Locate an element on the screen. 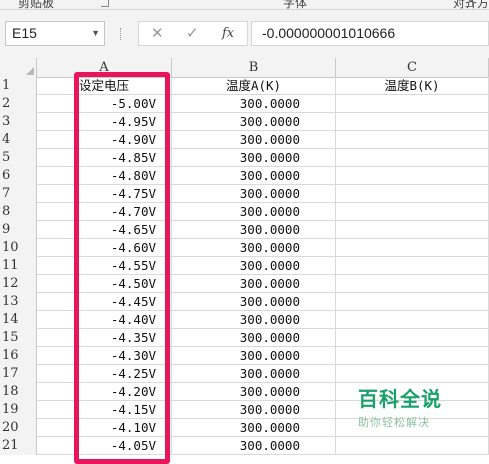 Image resolution: width=489 pixels, height=464 pixels. cell-c: 温度B(K) is located at coordinates (412, 86).